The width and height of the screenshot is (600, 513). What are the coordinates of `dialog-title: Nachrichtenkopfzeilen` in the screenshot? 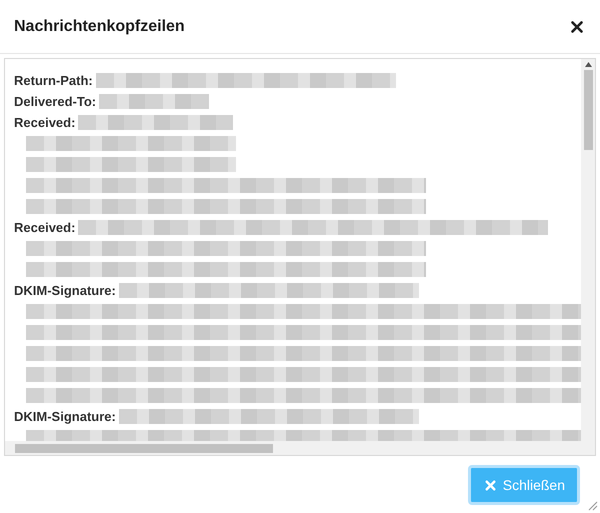 It's located at (99, 26).